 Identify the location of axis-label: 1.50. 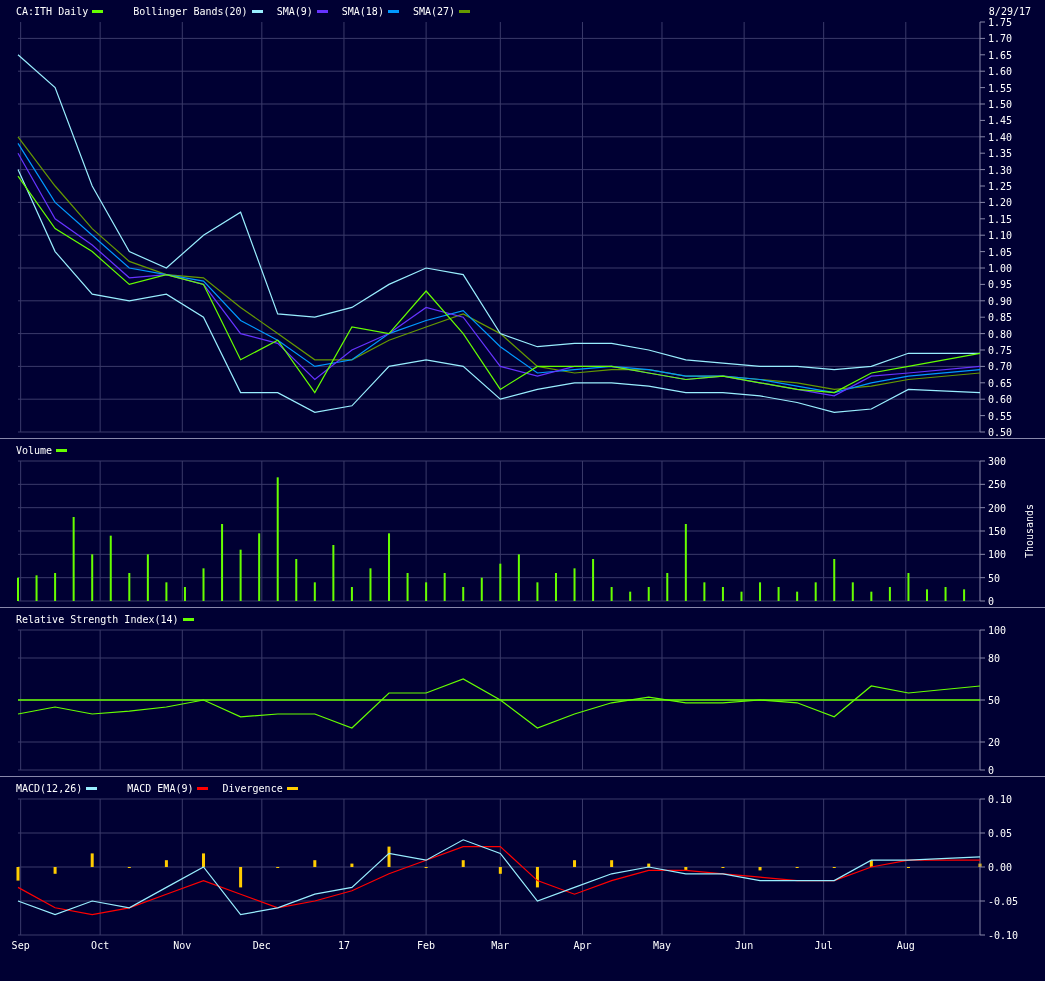
(1000, 104).